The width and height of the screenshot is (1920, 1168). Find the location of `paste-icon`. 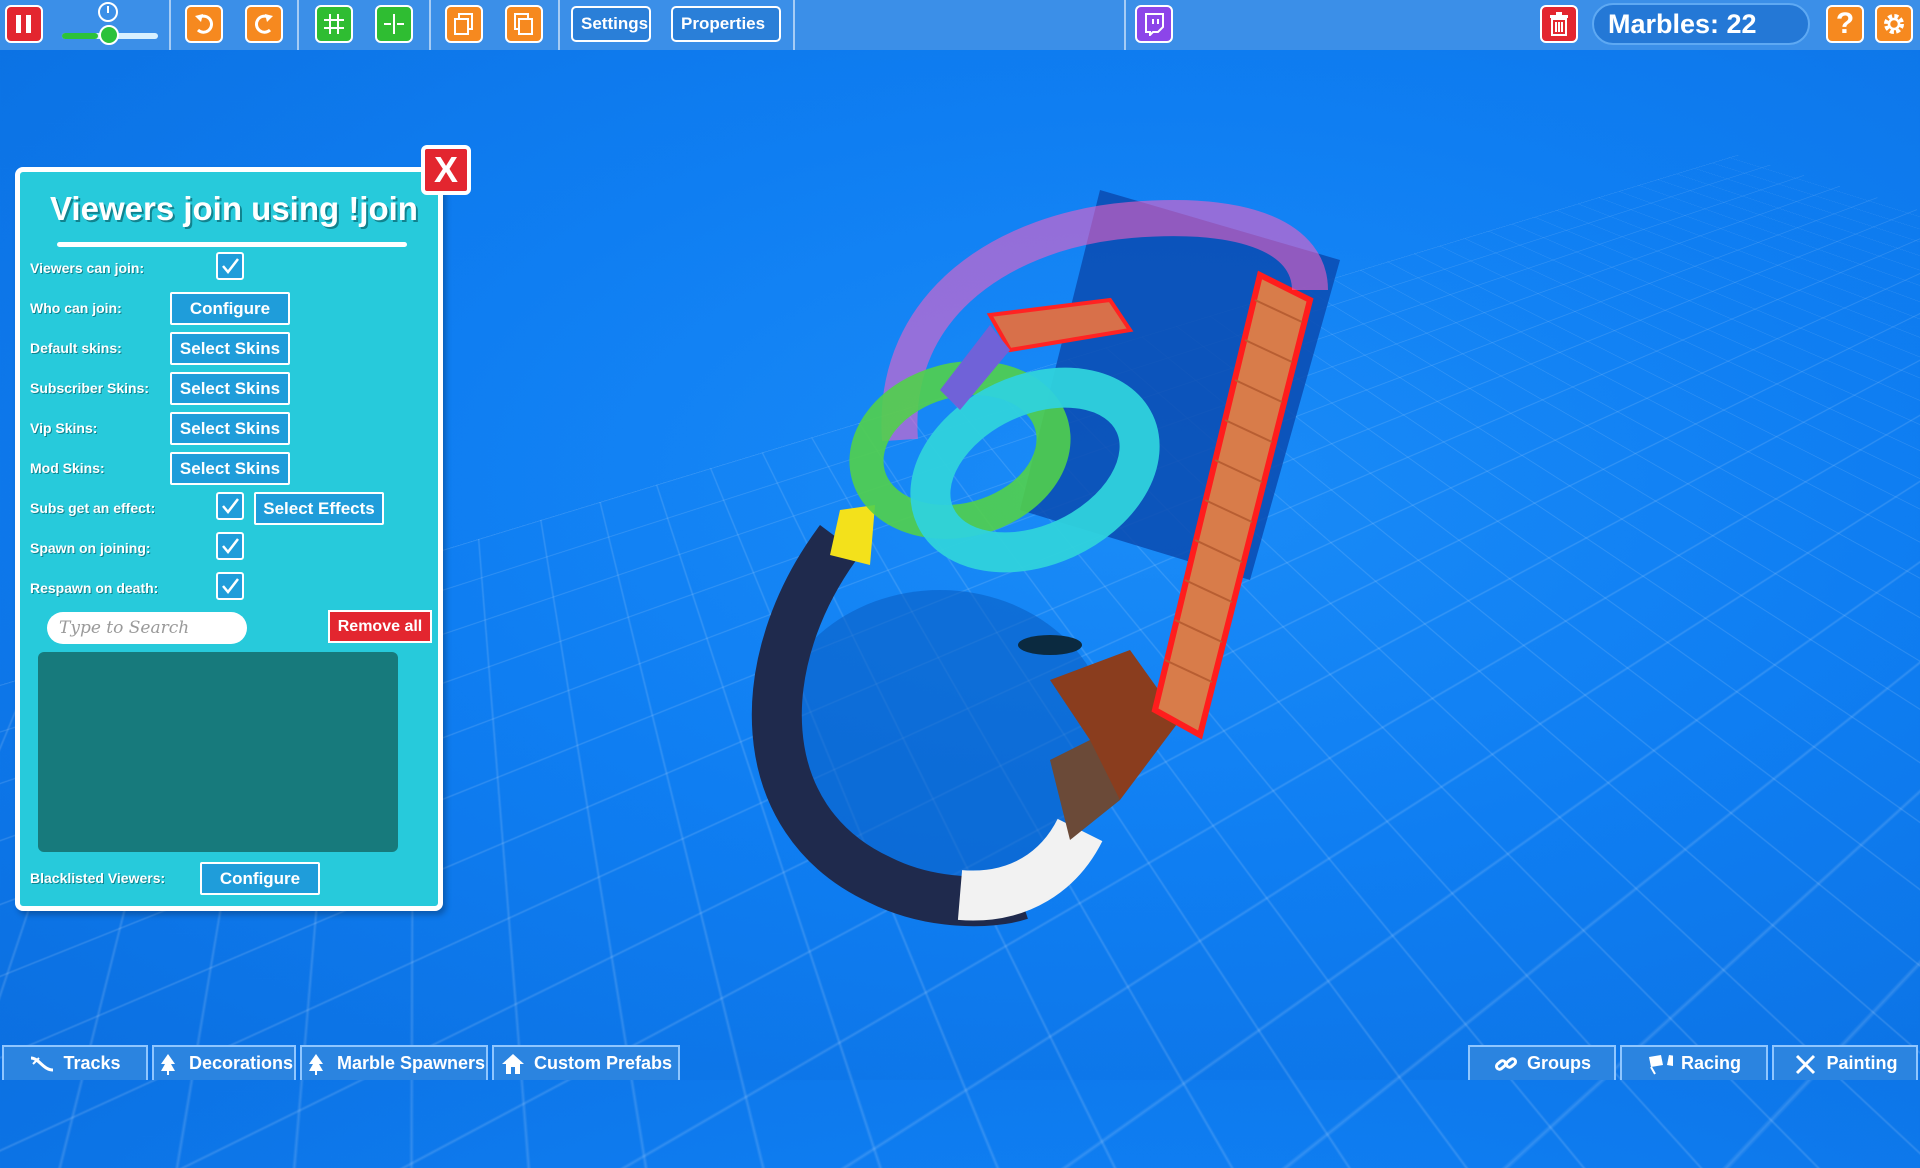

paste-icon is located at coordinates (524, 24).